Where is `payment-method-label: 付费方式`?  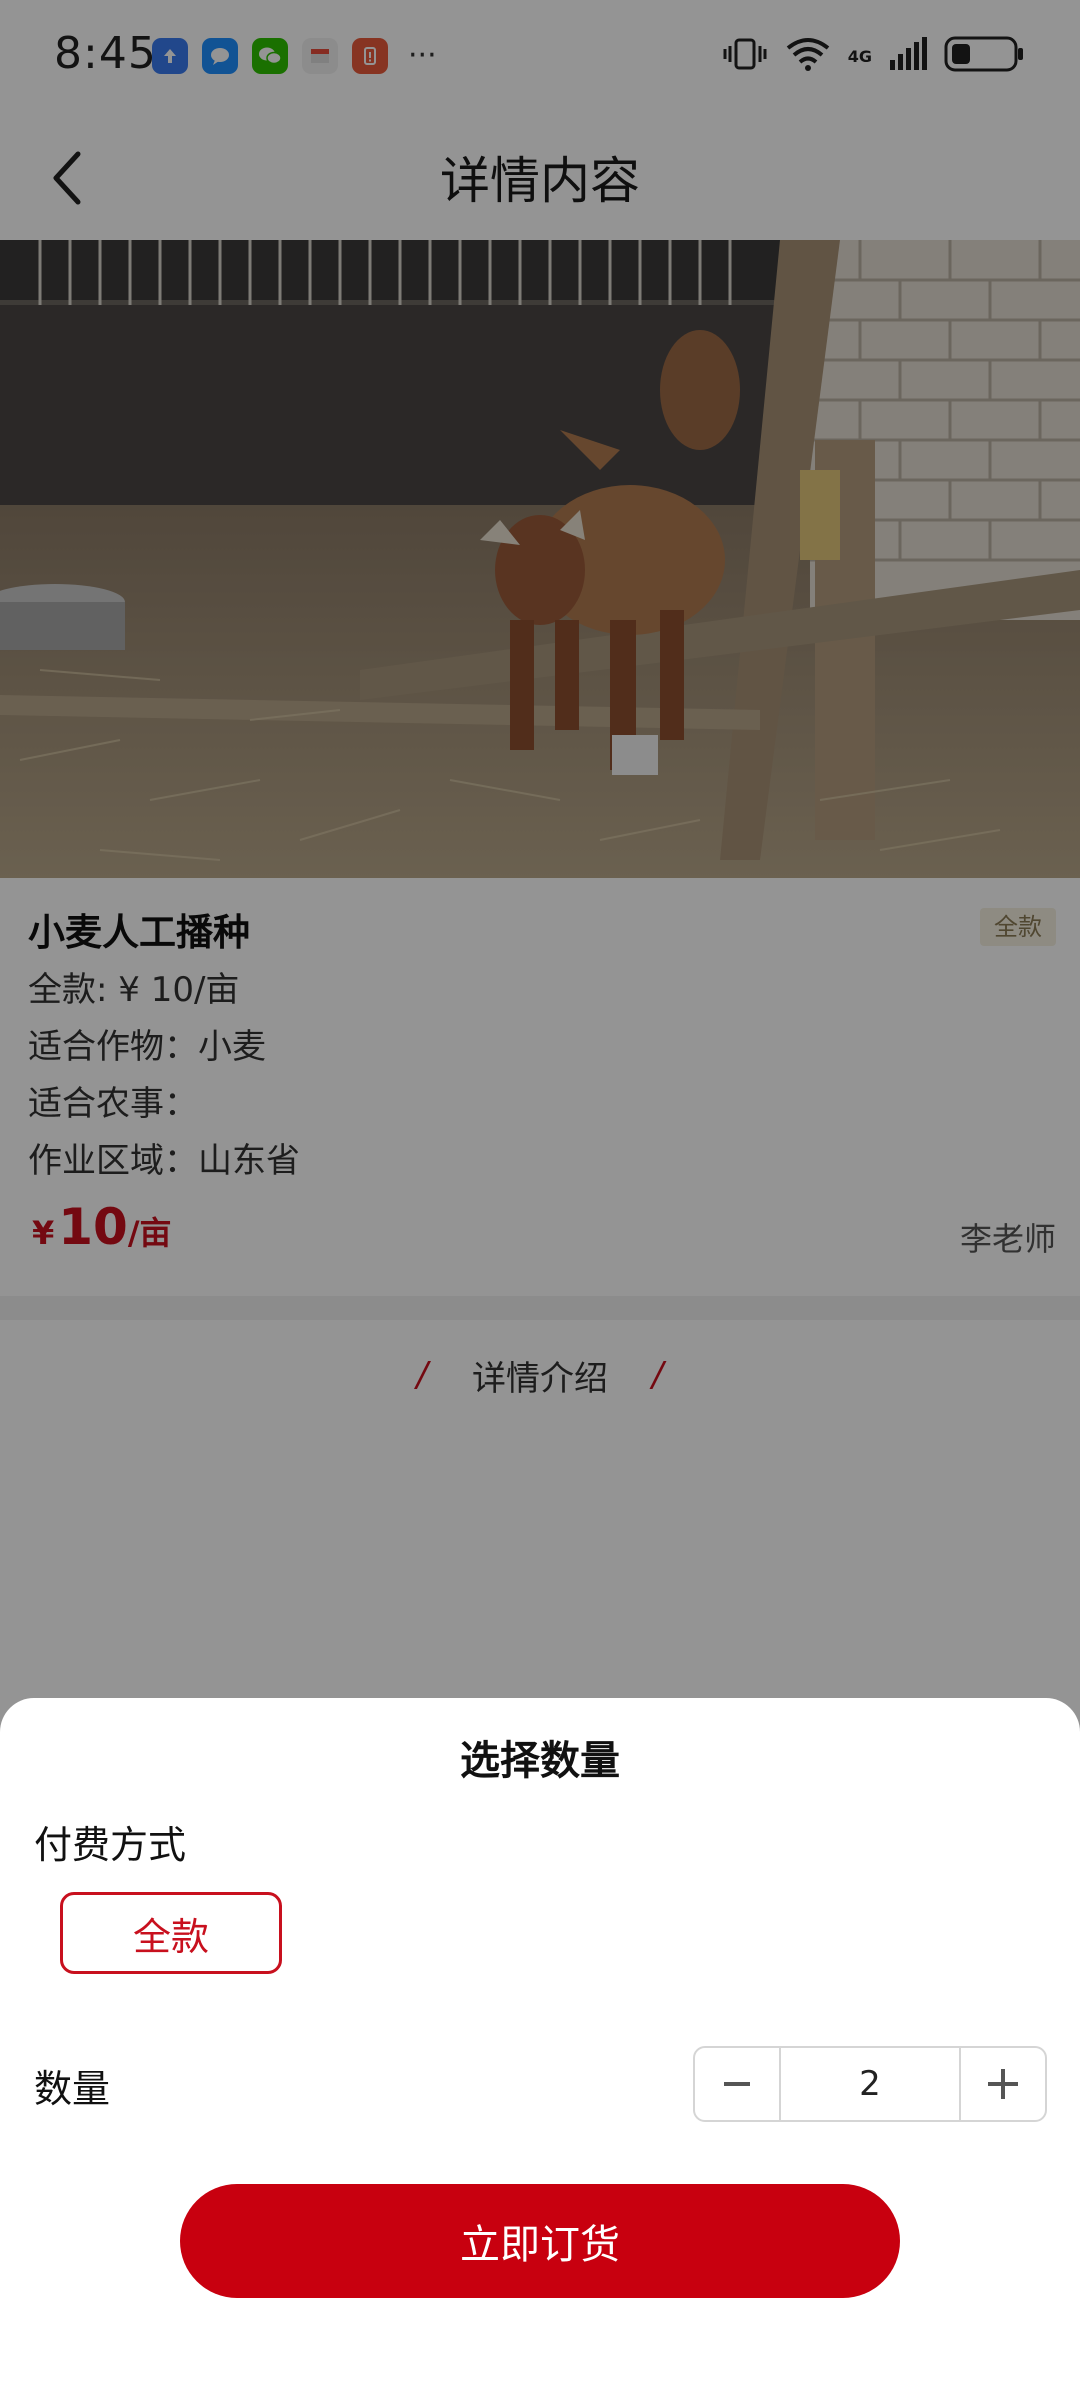 payment-method-label: 付费方式 is located at coordinates (110, 1845).